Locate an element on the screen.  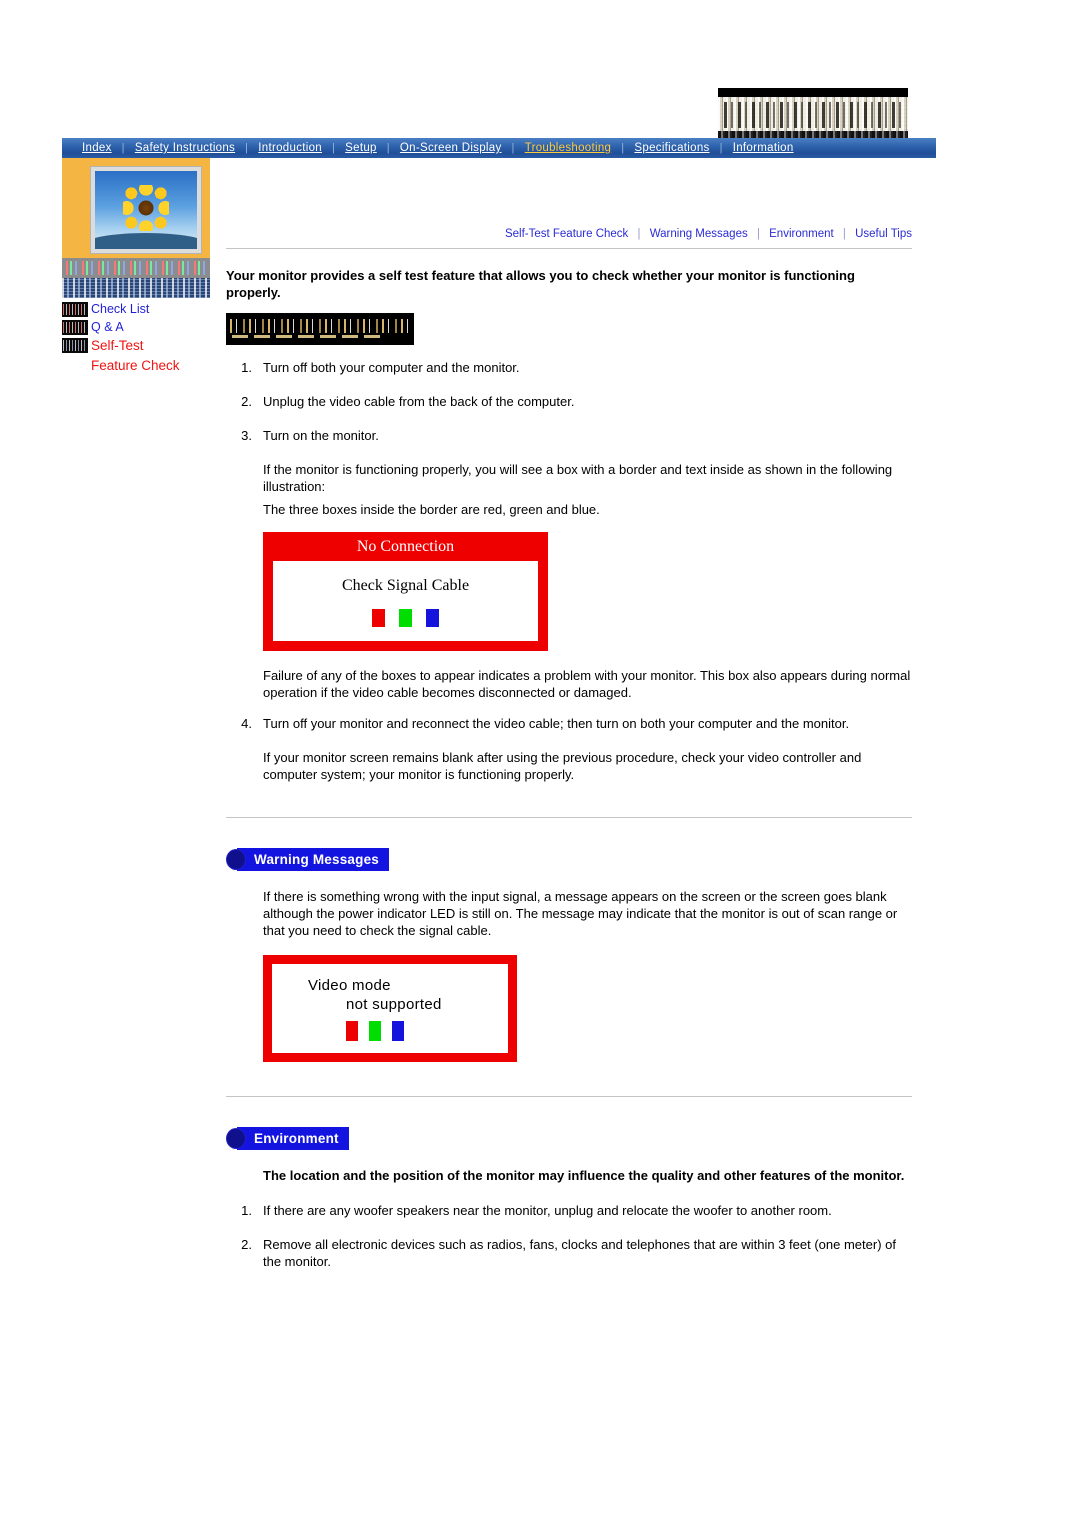
sidebar-monitor-graphic is located at coordinates (136, 208).